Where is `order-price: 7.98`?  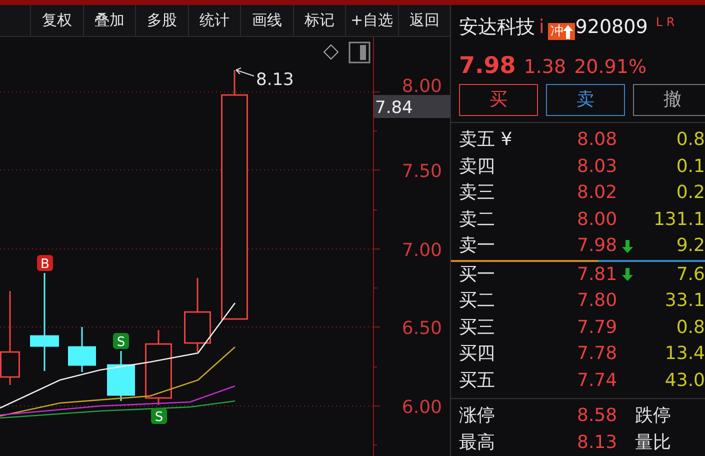 order-price: 7.98 is located at coordinates (597, 246).